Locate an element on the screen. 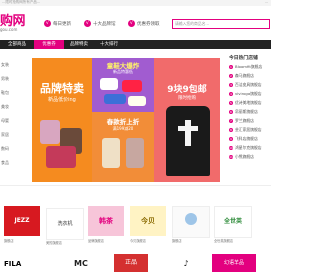 The height and width of the screenshot is (273, 320). hot-store-label: viviroga旗舰店 is located at coordinates (248, 93).